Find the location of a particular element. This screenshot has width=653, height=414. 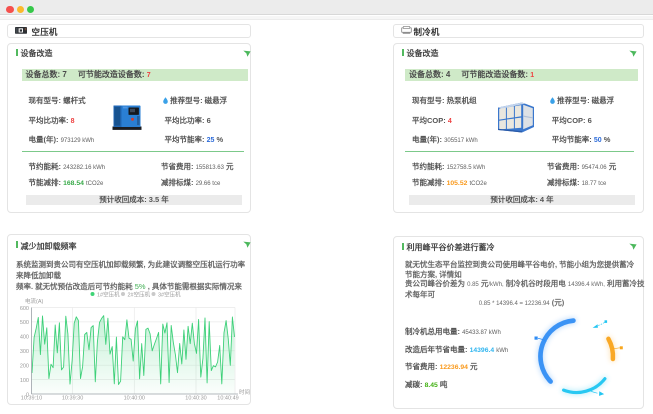

svg-text: 500 is located at coordinates (24, 323).